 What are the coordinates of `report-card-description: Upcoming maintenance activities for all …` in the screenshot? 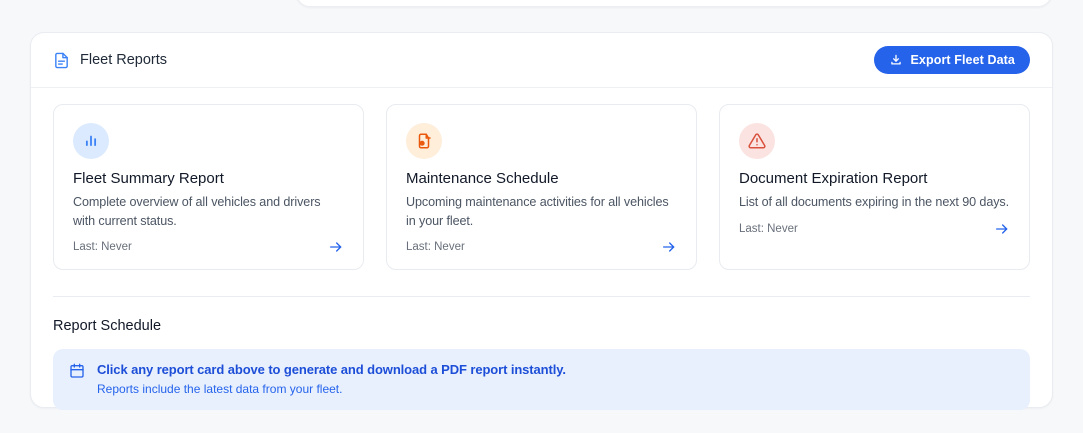 It's located at (537, 211).